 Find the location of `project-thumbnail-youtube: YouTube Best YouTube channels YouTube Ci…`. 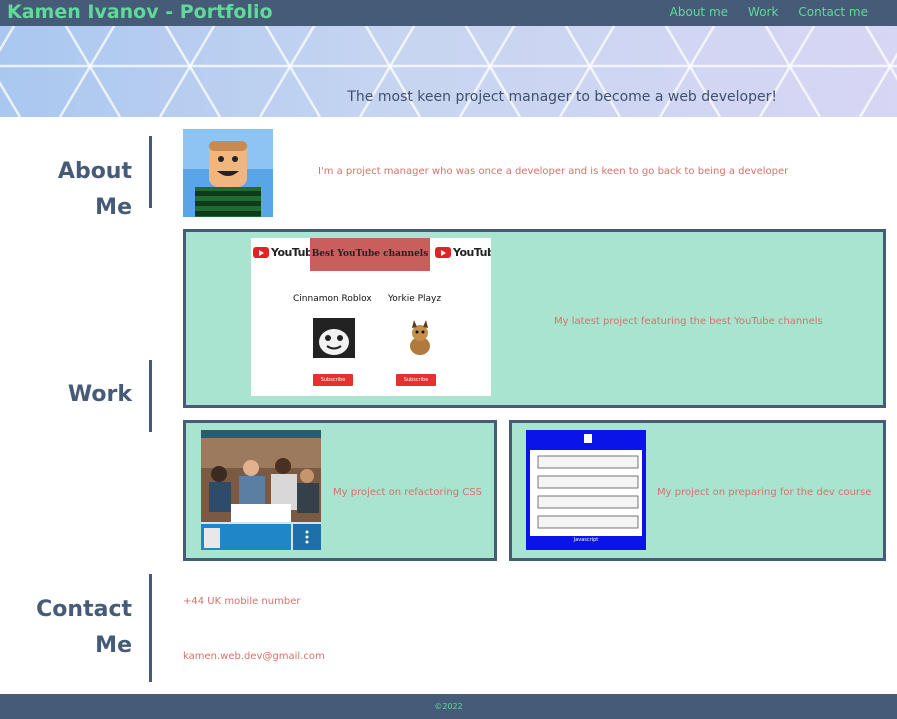

project-thumbnail-youtube: YouTube Best YouTube channels YouTube Ci… is located at coordinates (371, 317).